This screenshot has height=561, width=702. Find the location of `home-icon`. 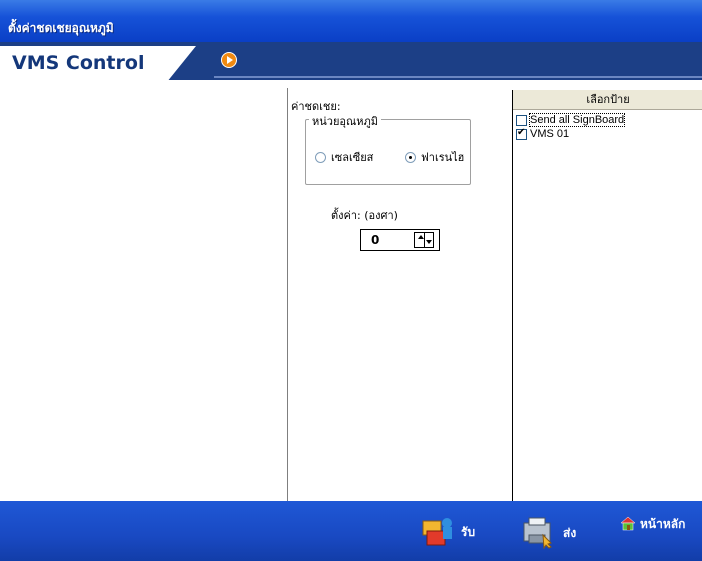

home-icon is located at coordinates (628, 524).